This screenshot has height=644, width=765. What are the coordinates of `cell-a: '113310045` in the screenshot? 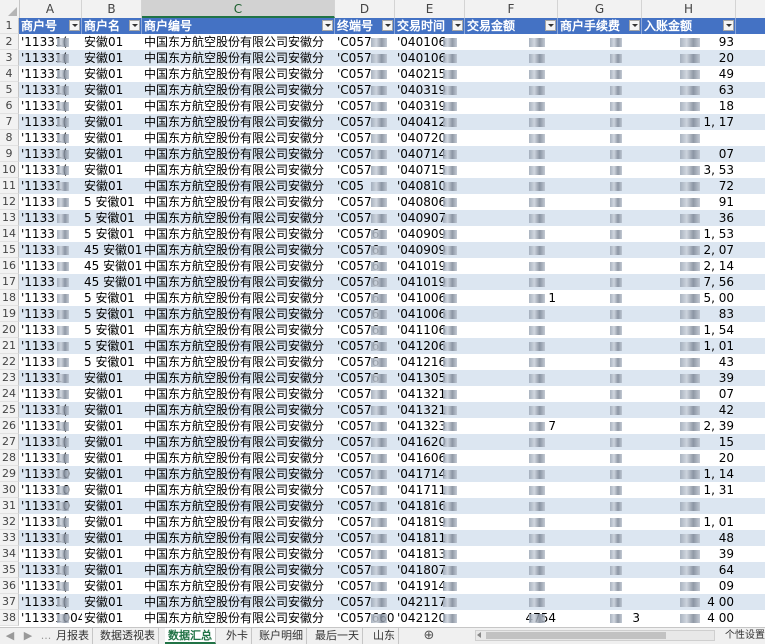 It's located at (50, 618).